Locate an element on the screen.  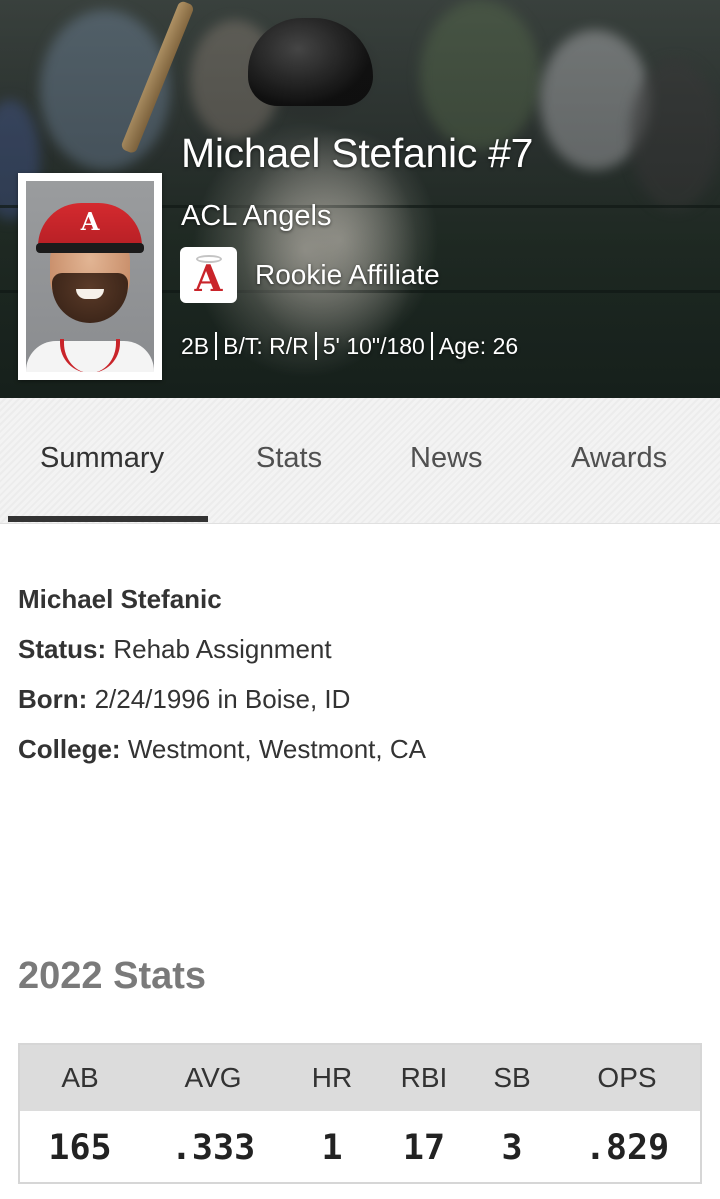
tab-awards: Awards is located at coordinates (619, 458).